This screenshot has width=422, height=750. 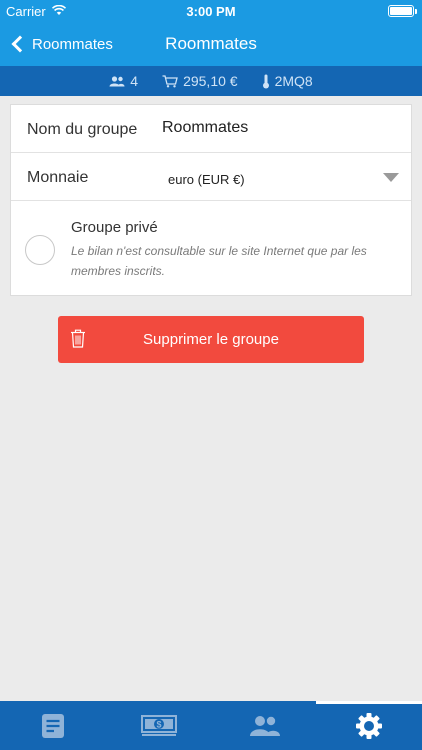 I want to click on tab-members, so click(x=265, y=725).